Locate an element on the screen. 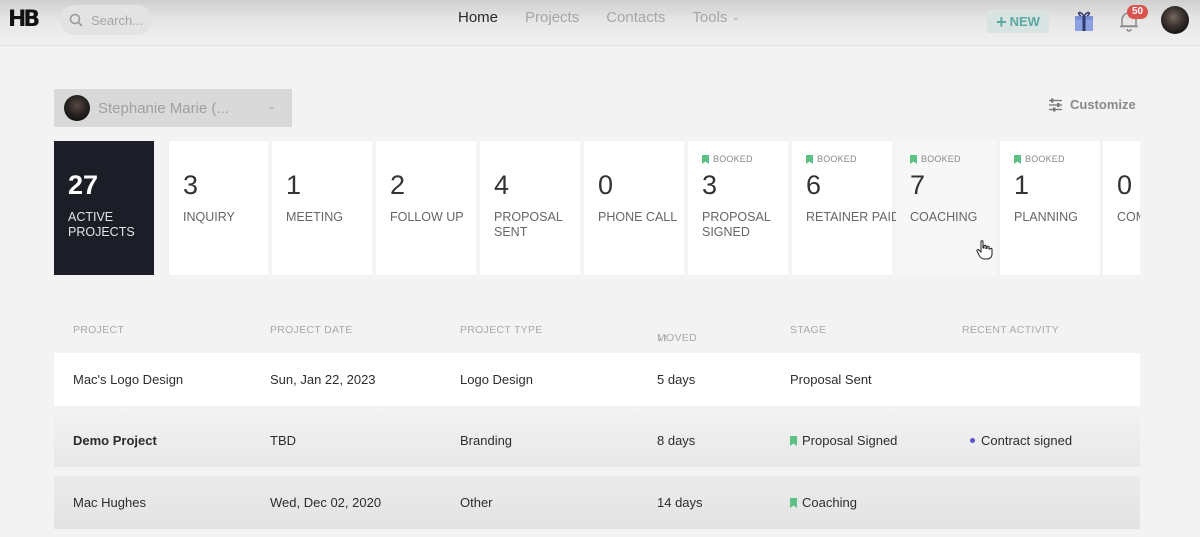 The image size is (1200, 537). stage-label: COACHING is located at coordinates (944, 217).